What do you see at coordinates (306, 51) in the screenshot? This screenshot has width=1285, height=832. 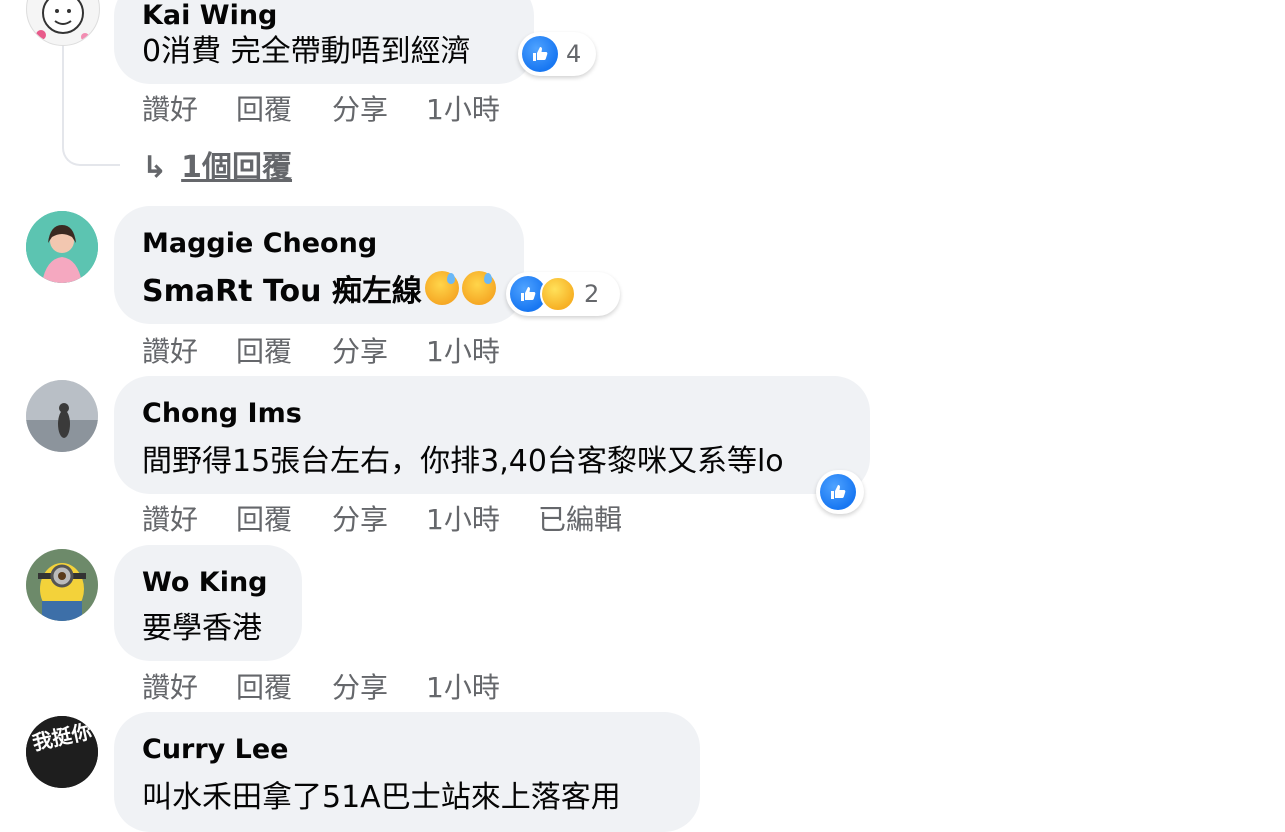 I see `comment-text: 0消費 完全帶動唔到經濟` at bounding box center [306, 51].